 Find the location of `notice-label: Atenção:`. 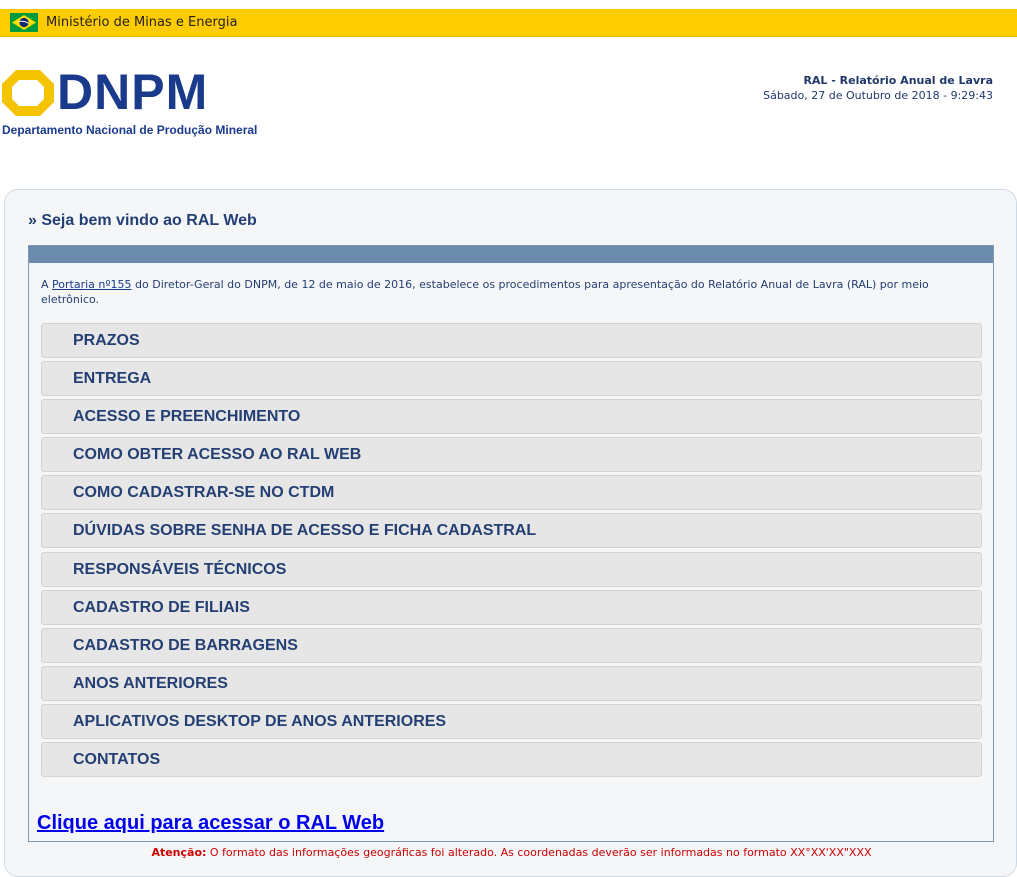

notice-label: Atenção: is located at coordinates (179, 852).